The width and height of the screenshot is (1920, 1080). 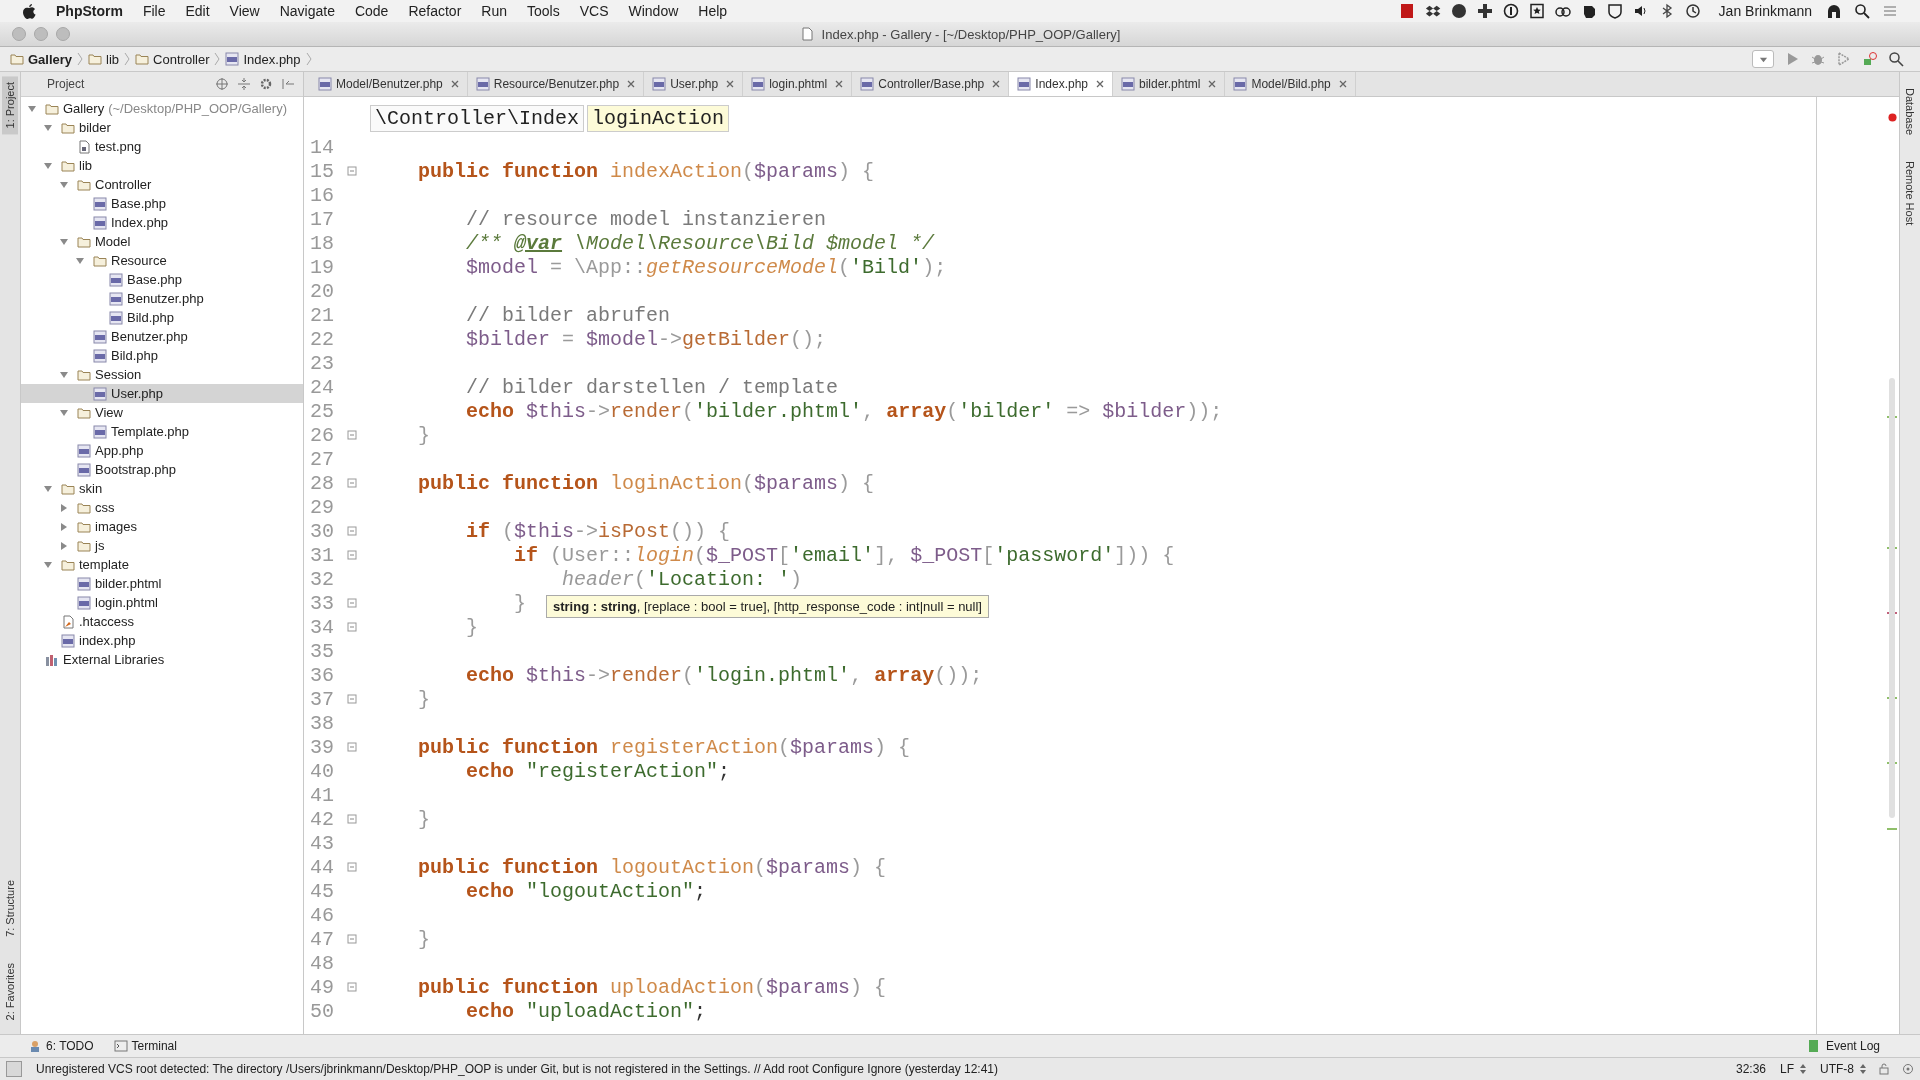 What do you see at coordinates (288, 84) in the screenshot?
I see `hide-panel-icon` at bounding box center [288, 84].